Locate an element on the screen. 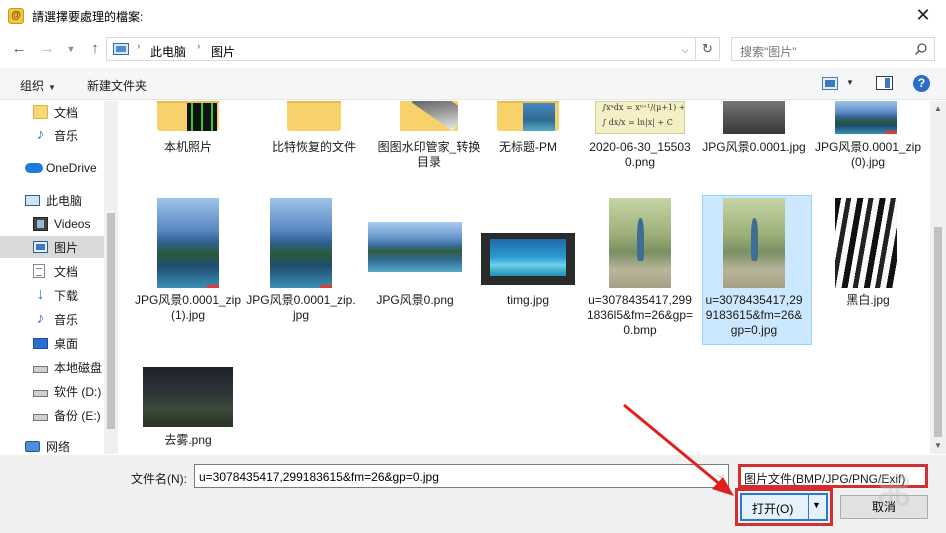 The width and height of the screenshot is (946, 533). sidebar-item-label: 软件 (D:) is located at coordinates (78, 391).